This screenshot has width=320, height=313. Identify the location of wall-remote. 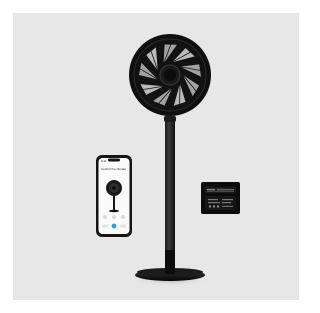
(220, 198).